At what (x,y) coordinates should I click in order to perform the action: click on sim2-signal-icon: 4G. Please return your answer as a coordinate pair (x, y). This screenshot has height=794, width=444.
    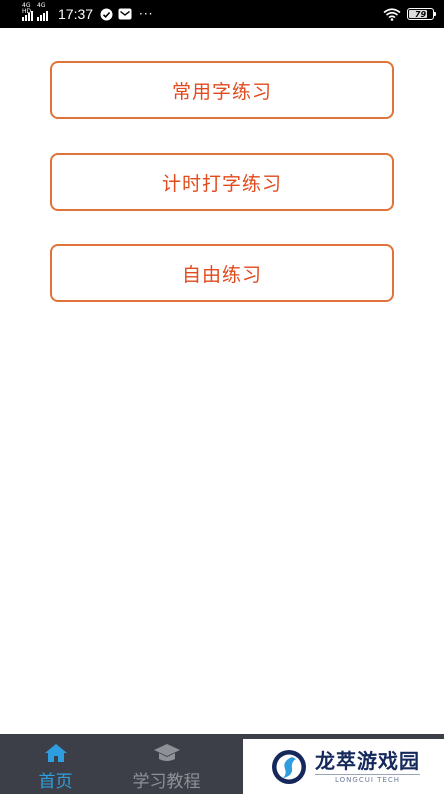
    Looking at the image, I should click on (42, 12).